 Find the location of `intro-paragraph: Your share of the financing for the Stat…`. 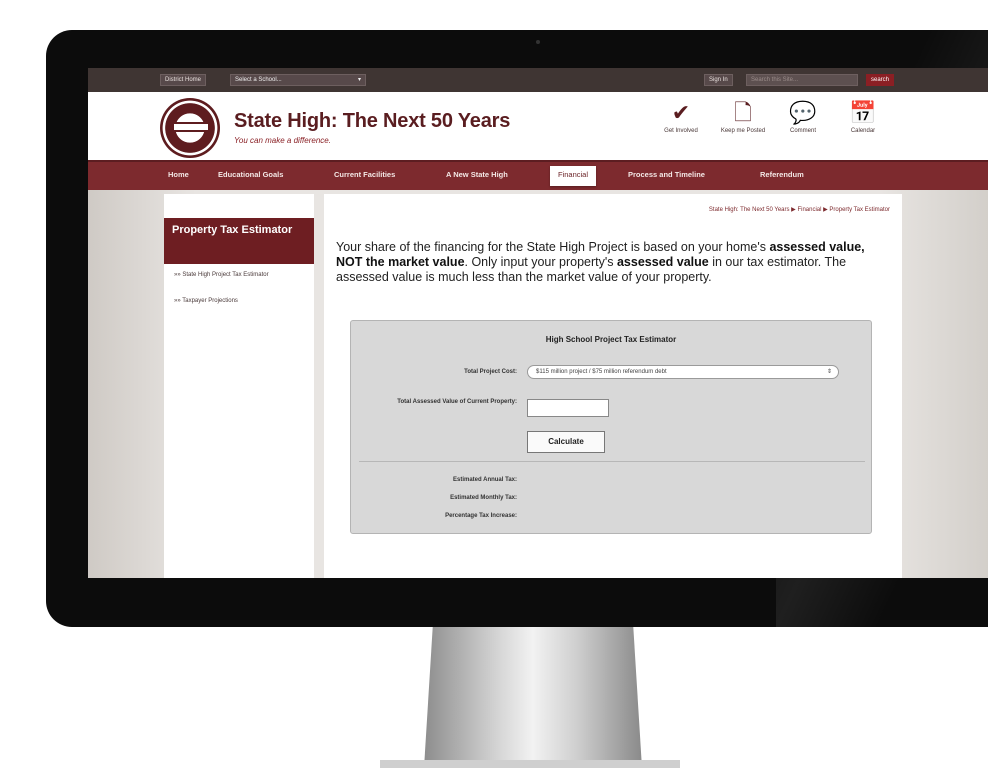

intro-paragraph: Your share of the financing for the Stat… is located at coordinates (614, 262).